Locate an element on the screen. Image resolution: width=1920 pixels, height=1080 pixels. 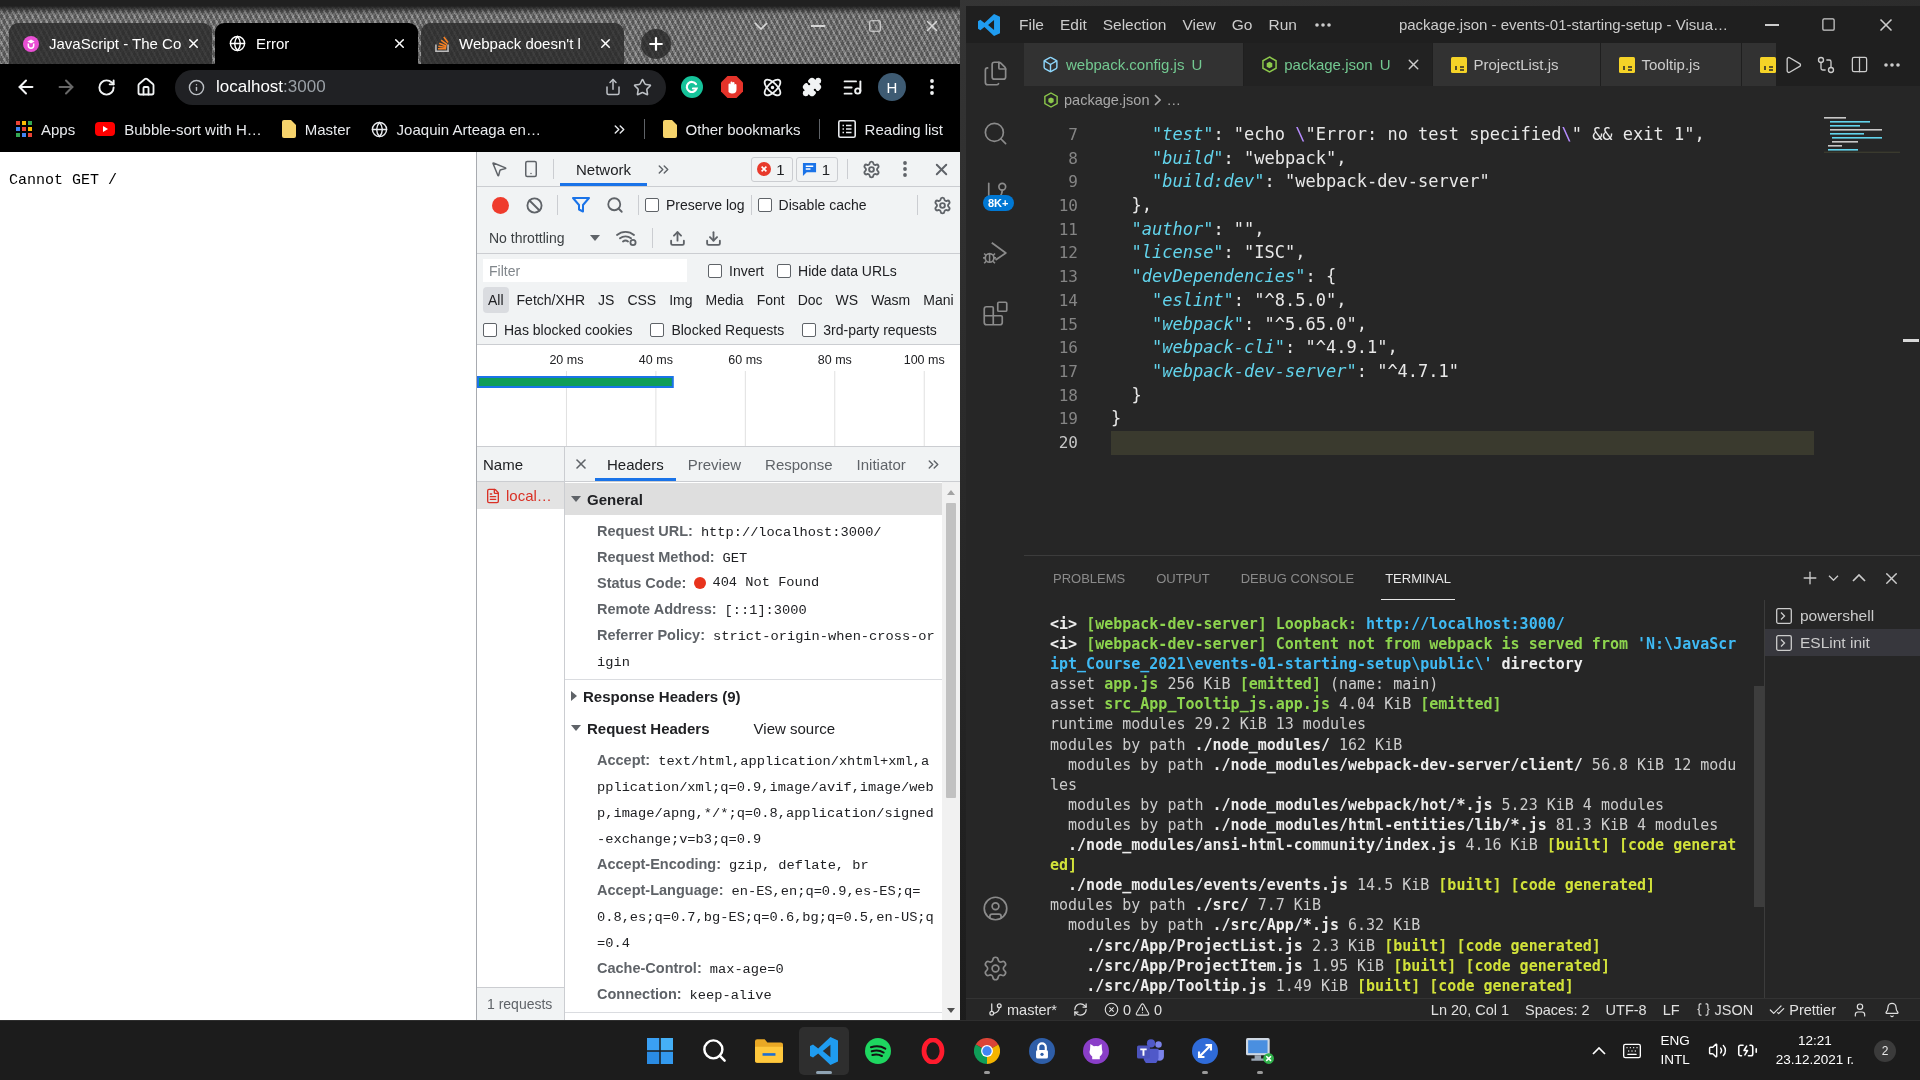
type-filter: Font is located at coordinates (770, 300).